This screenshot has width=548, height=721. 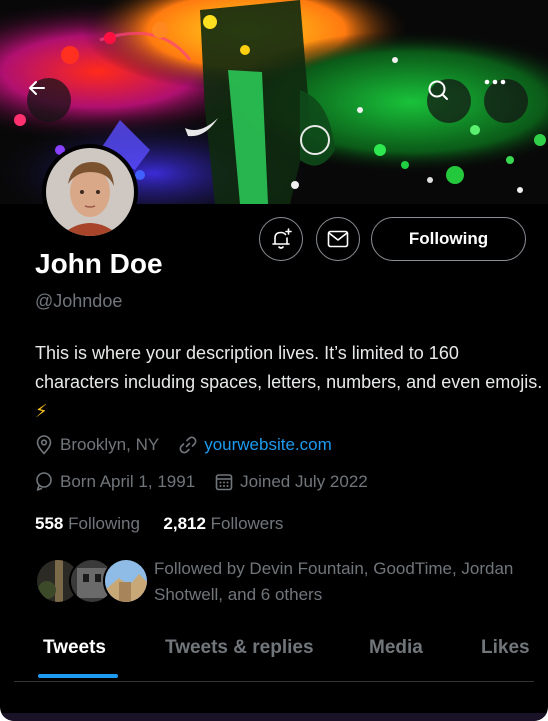 What do you see at coordinates (126, 581) in the screenshot?
I see `follower-avatar` at bounding box center [126, 581].